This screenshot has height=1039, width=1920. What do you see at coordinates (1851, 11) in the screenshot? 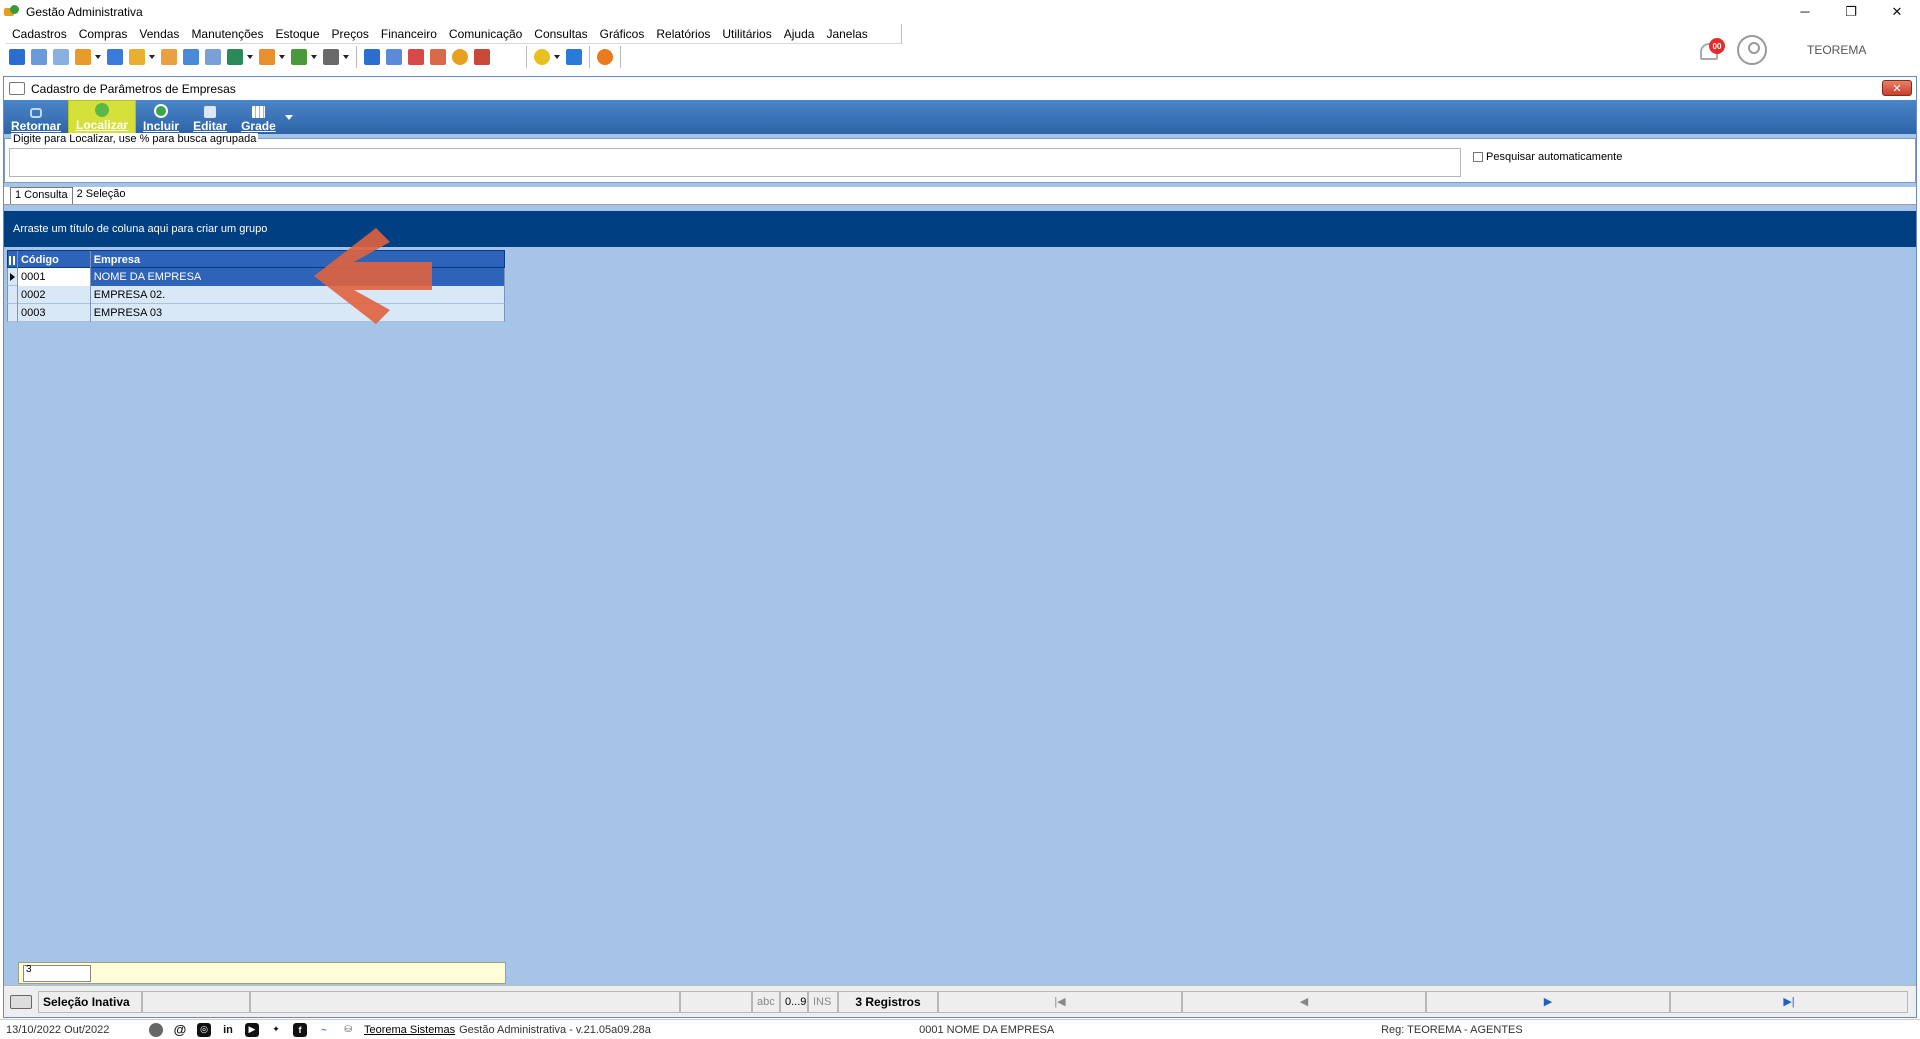
I see `restore-button: ❐` at bounding box center [1851, 11].